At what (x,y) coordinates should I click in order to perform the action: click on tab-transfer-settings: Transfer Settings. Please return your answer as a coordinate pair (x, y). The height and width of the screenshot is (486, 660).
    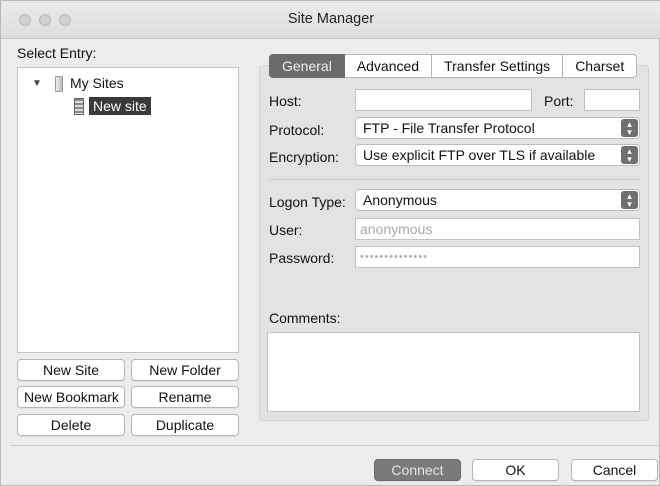
    Looking at the image, I should click on (498, 66).